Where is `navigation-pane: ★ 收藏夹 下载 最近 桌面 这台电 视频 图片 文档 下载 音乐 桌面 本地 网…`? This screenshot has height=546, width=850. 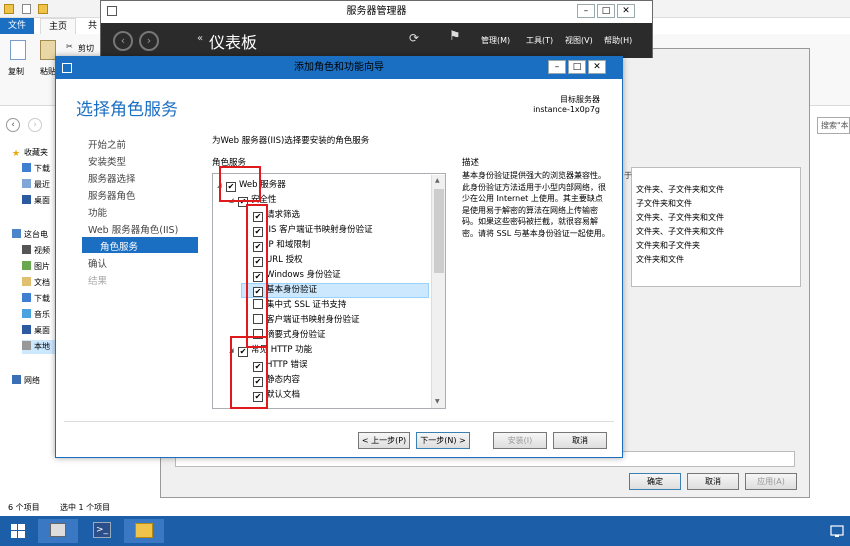 navigation-pane: ★ 收藏夹 下载 最近 桌面 这台电 视频 图片 文档 下载 音乐 桌面 本地 网… is located at coordinates (29, 317).